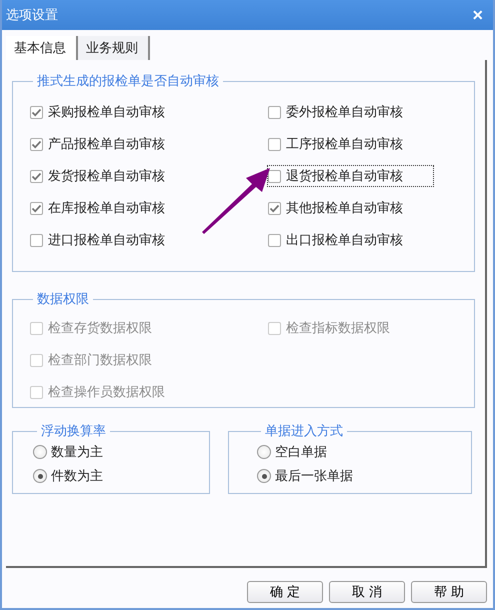 This screenshot has height=610, width=495. I want to click on close-button: ×, so click(477, 15).